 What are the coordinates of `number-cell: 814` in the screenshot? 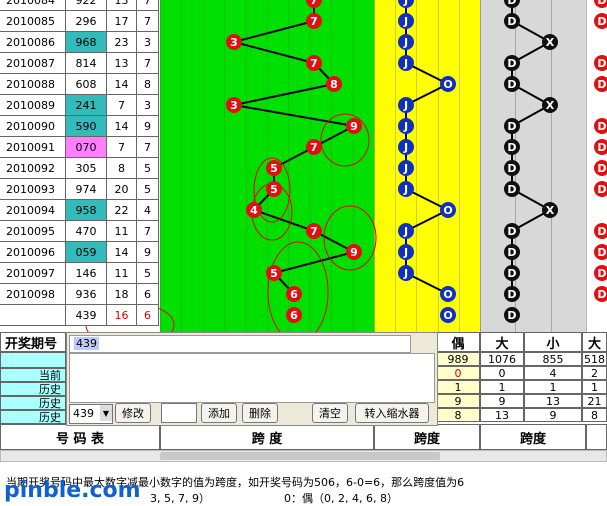 It's located at (86, 63).